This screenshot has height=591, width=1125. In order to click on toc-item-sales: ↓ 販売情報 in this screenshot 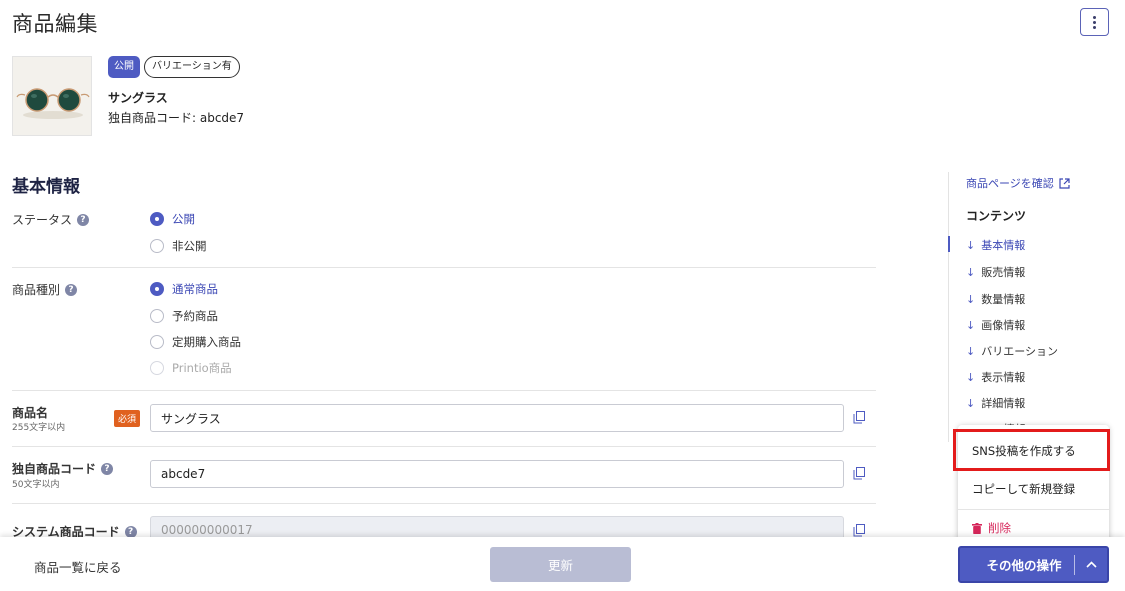, I will do `click(995, 272)`.